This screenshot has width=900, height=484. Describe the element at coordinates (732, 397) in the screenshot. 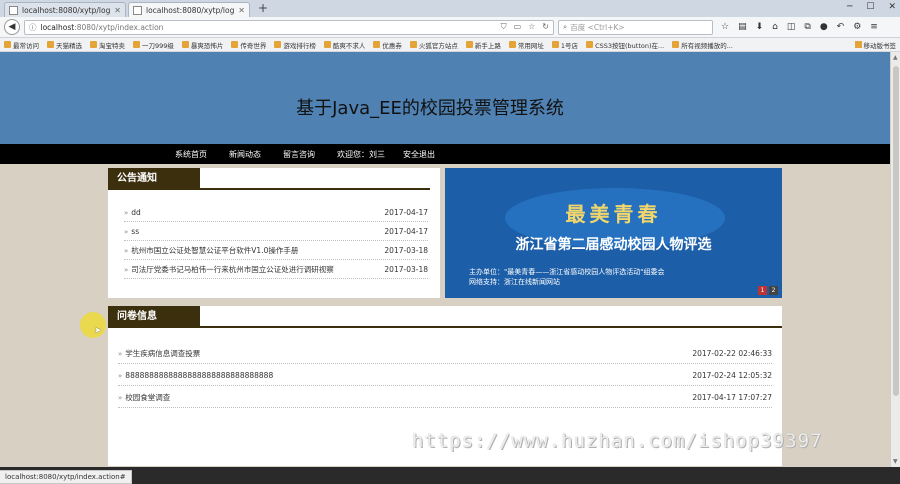

I see `survey-date: 2017-04-17 17:07:27` at that location.